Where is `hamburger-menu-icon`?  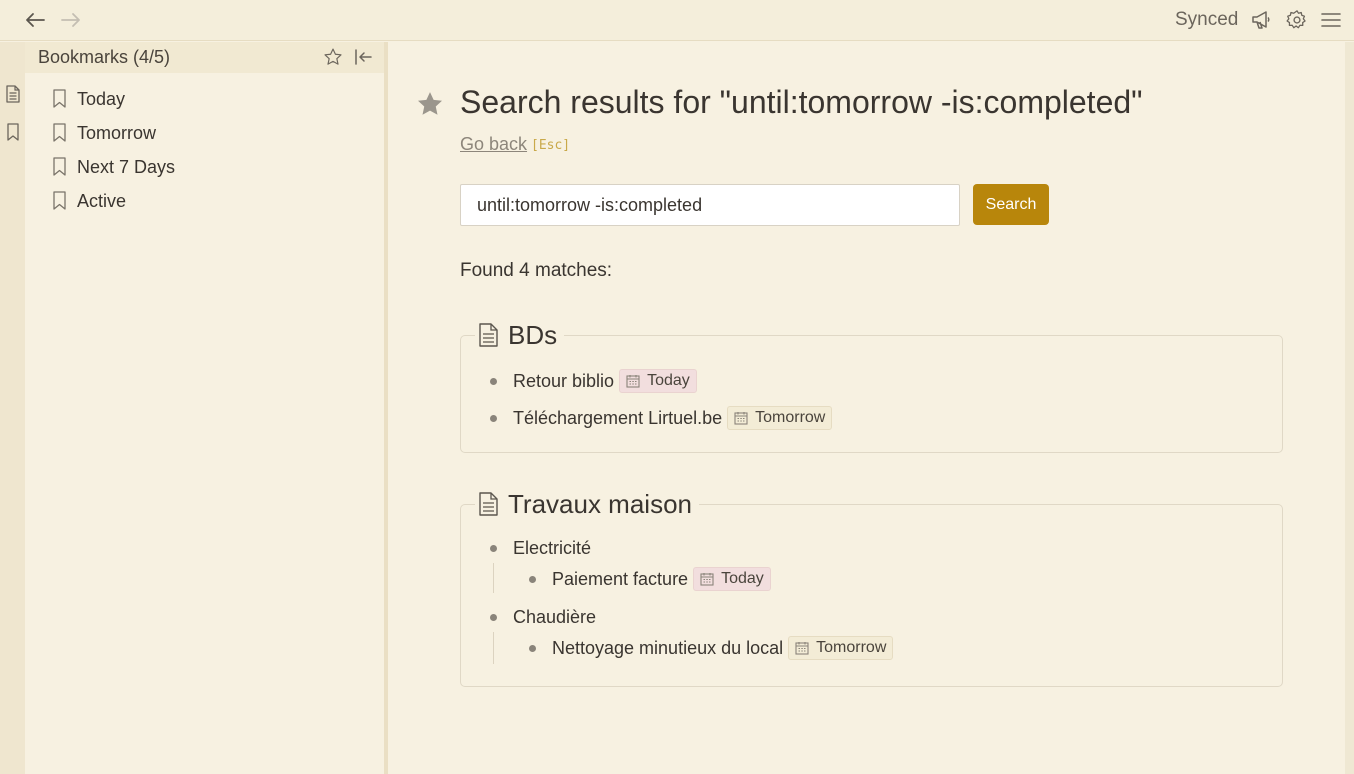
hamburger-menu-icon is located at coordinates (1331, 20).